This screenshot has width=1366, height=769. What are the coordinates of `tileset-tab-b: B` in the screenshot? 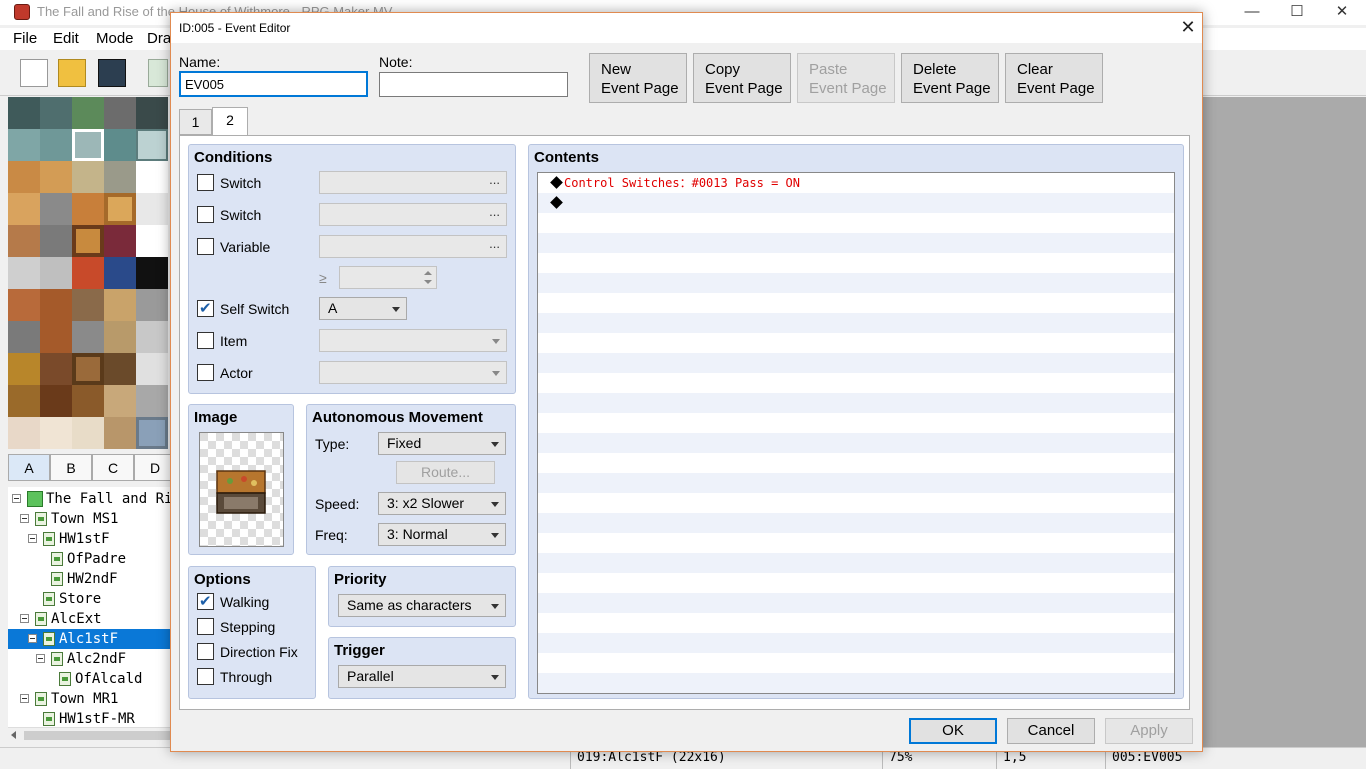 It's located at (71, 467).